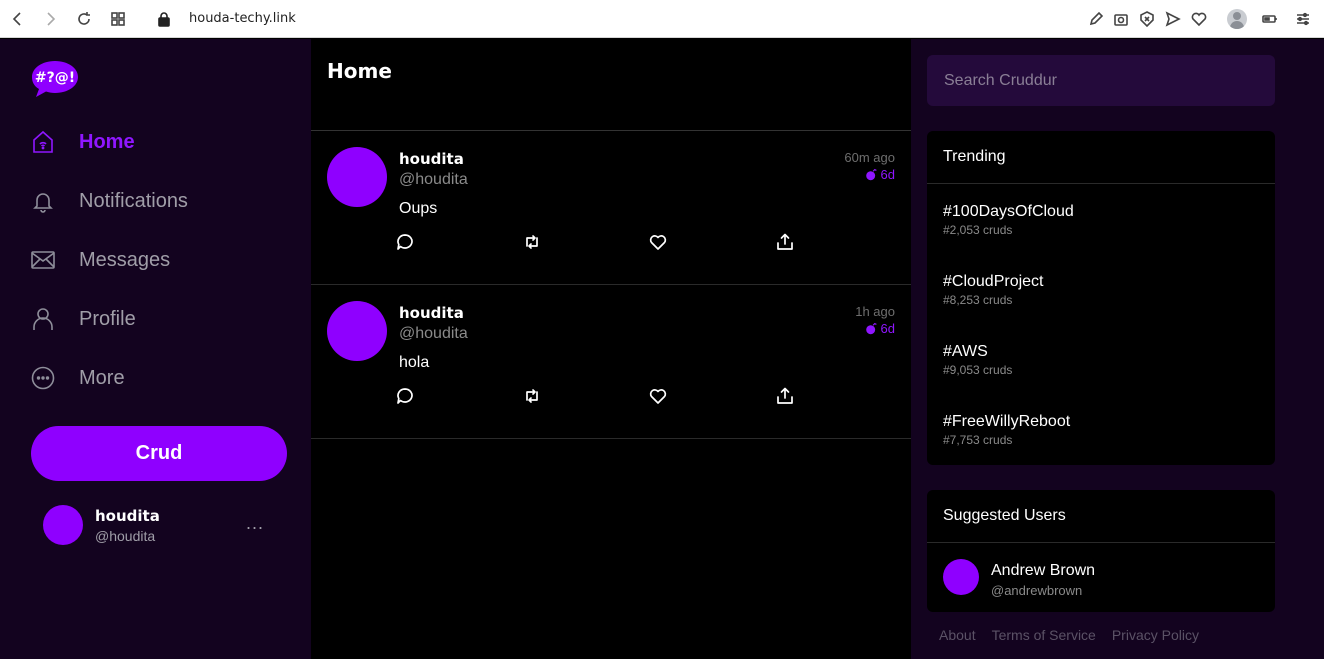 Image resolution: width=1324 pixels, height=659 pixels. I want to click on reload-icon, so click(84, 19).